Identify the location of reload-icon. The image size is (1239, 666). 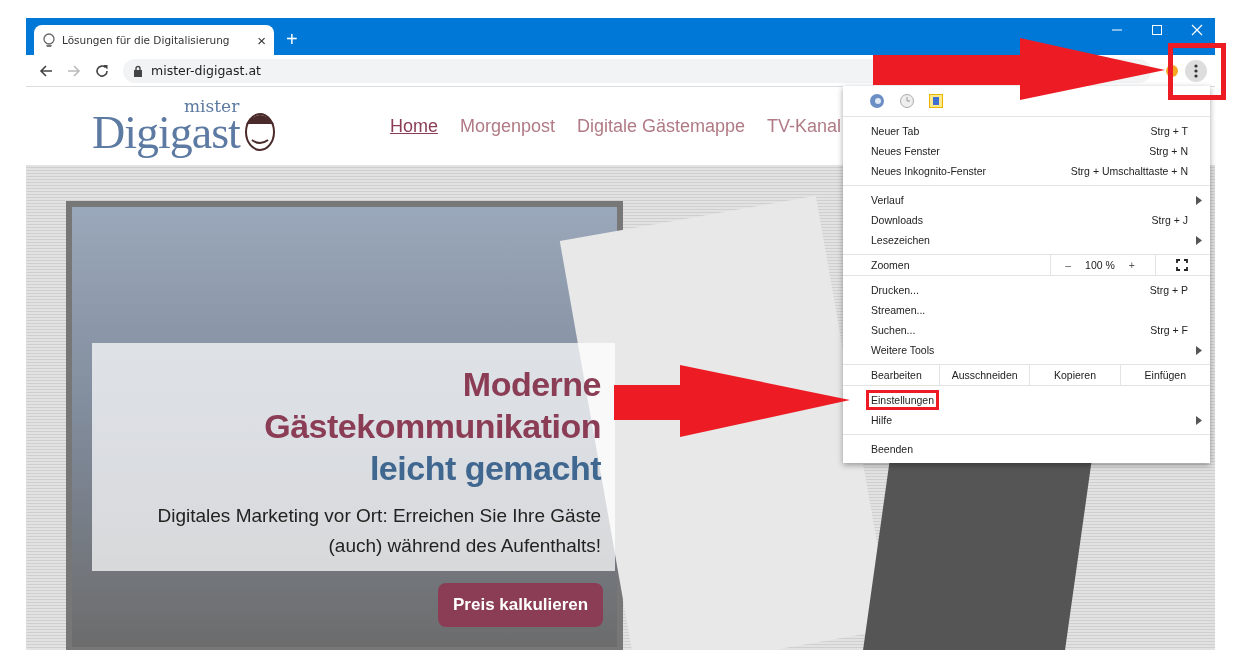
(102, 70).